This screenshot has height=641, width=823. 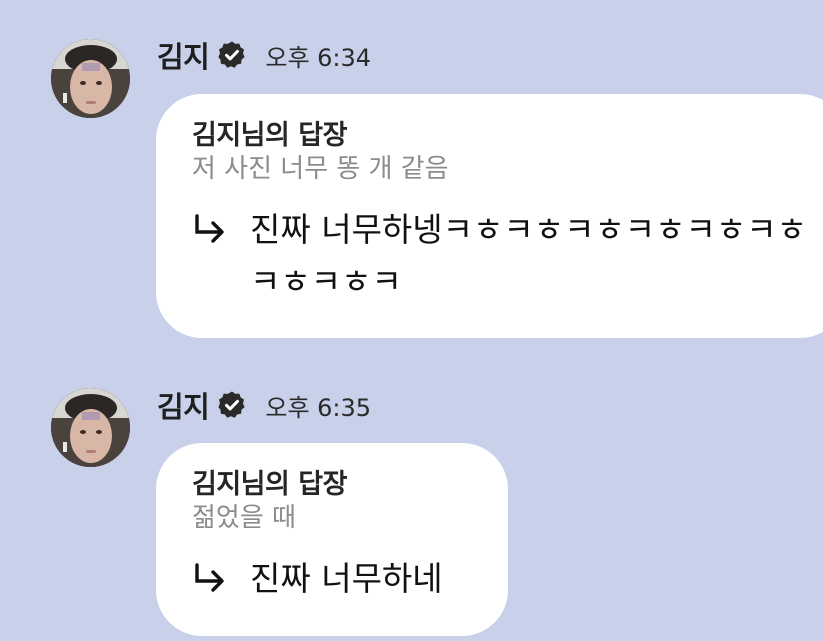 What do you see at coordinates (318, 407) in the screenshot?
I see `message-time: 오후 6:35` at bounding box center [318, 407].